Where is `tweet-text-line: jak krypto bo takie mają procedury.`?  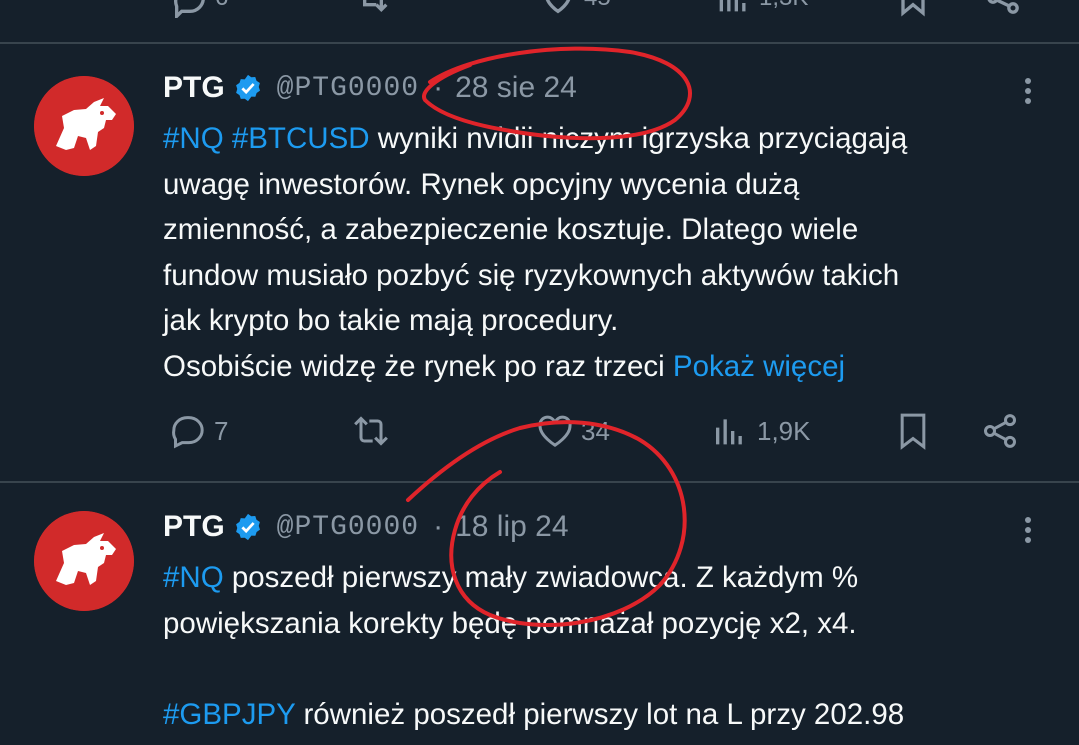
tweet-text-line: jak krypto bo takie mają procedury. is located at coordinates (603, 321).